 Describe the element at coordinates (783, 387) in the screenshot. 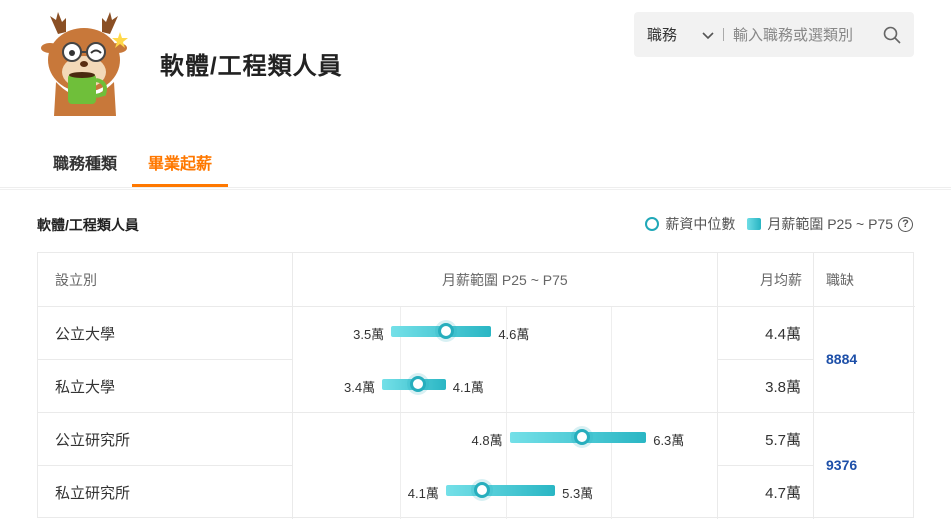

I see `avg-salary: 3.8萬` at that location.